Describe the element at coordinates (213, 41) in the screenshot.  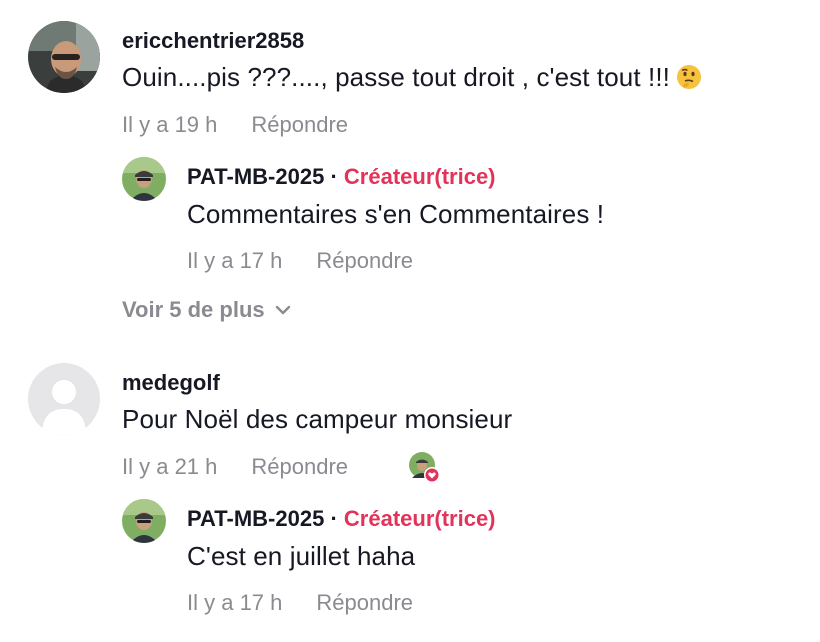
I see `comment-username: ericchentrier2858` at that location.